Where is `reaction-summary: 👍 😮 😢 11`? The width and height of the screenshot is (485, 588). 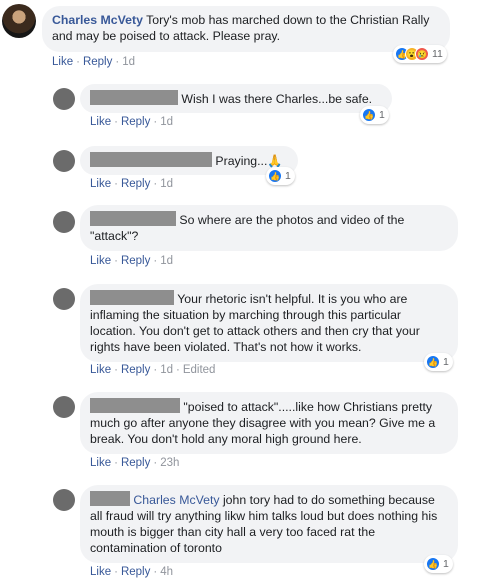 reaction-summary: 👍 😮 😢 11 is located at coordinates (420, 54).